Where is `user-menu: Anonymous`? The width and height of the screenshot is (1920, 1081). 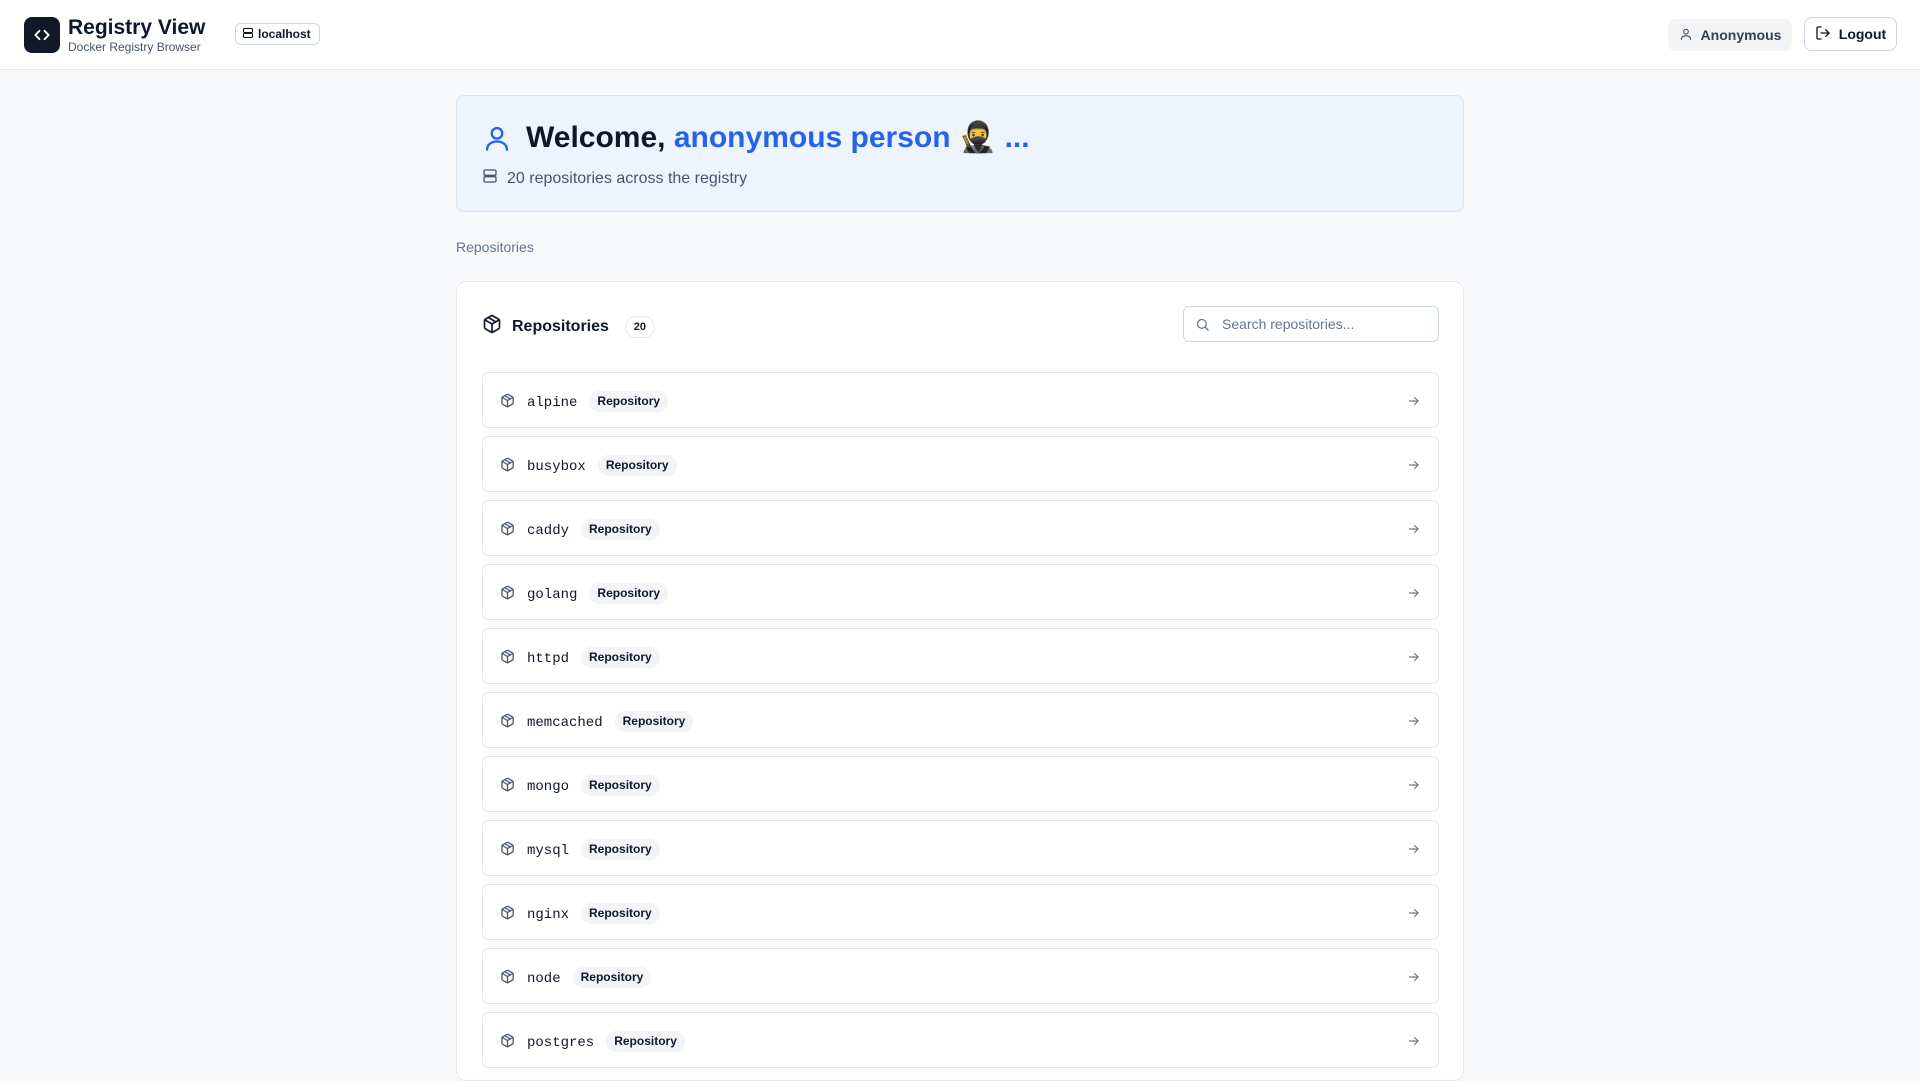 user-menu: Anonymous is located at coordinates (1730, 35).